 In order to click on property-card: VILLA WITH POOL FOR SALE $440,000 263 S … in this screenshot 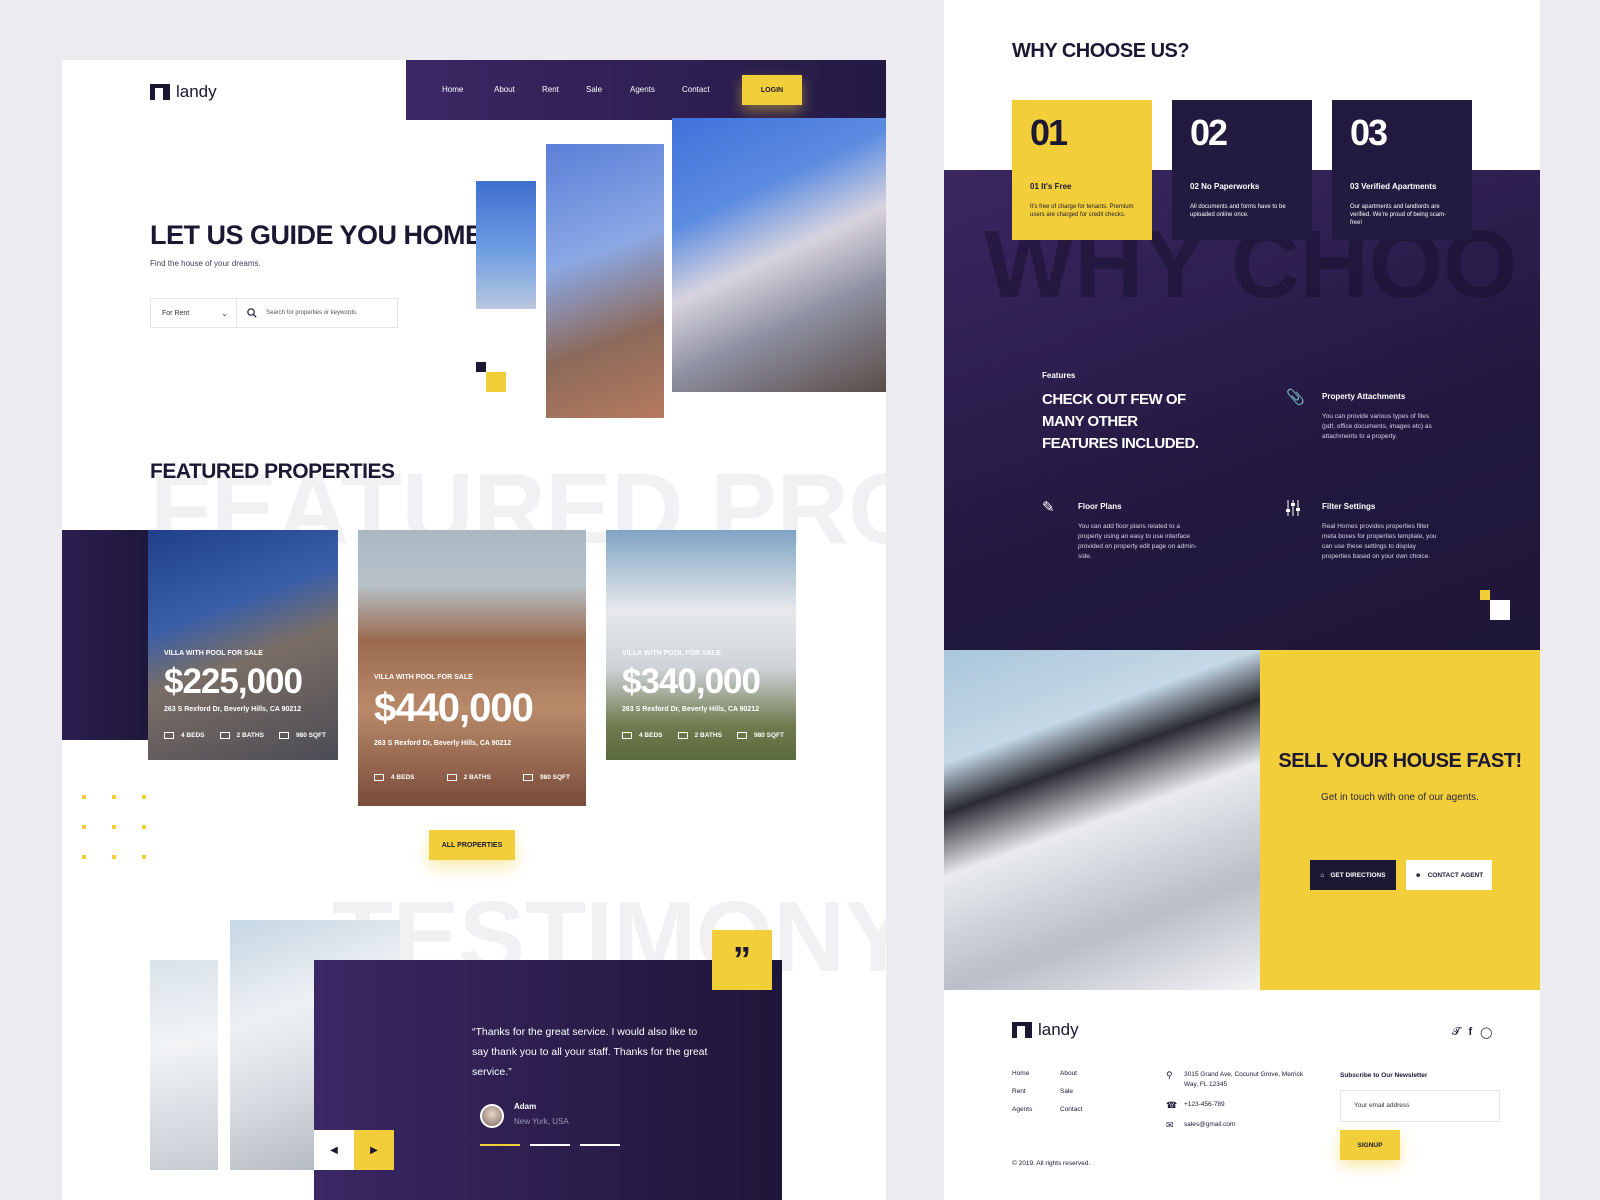, I will do `click(472, 668)`.